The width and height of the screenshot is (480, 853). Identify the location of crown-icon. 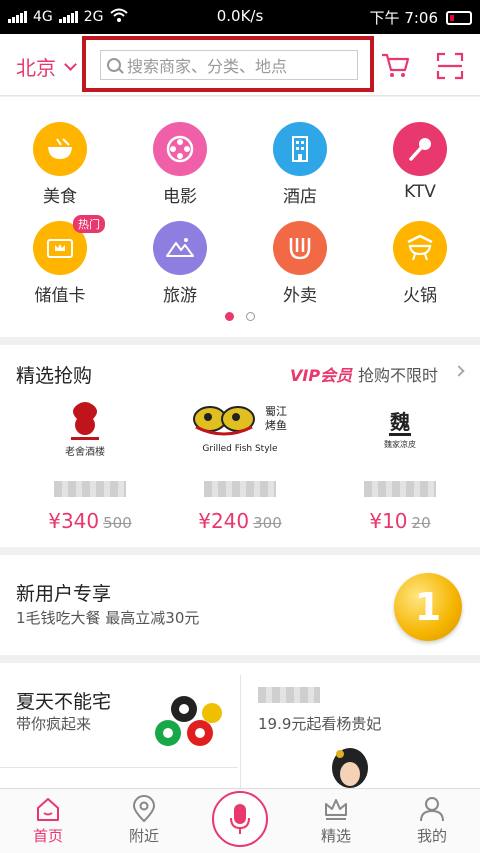
(336, 809).